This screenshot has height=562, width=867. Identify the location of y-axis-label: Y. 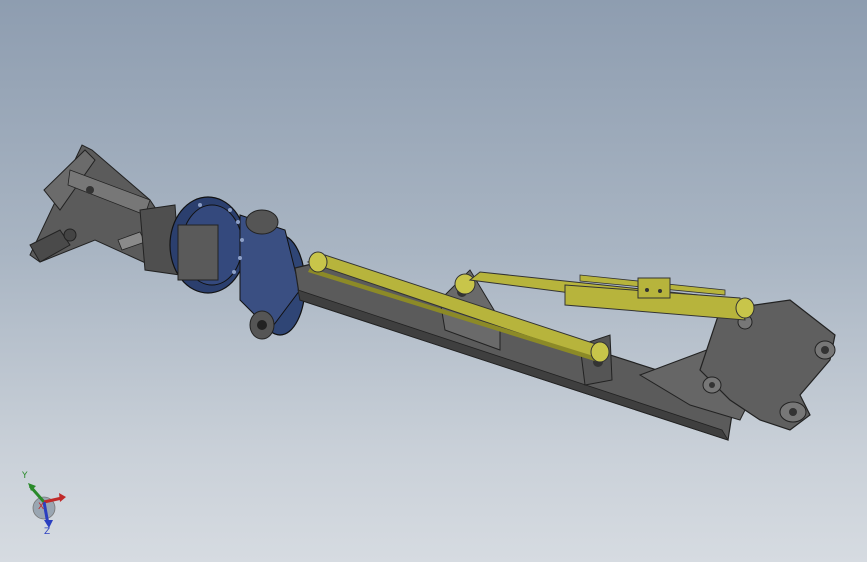
(24, 476).